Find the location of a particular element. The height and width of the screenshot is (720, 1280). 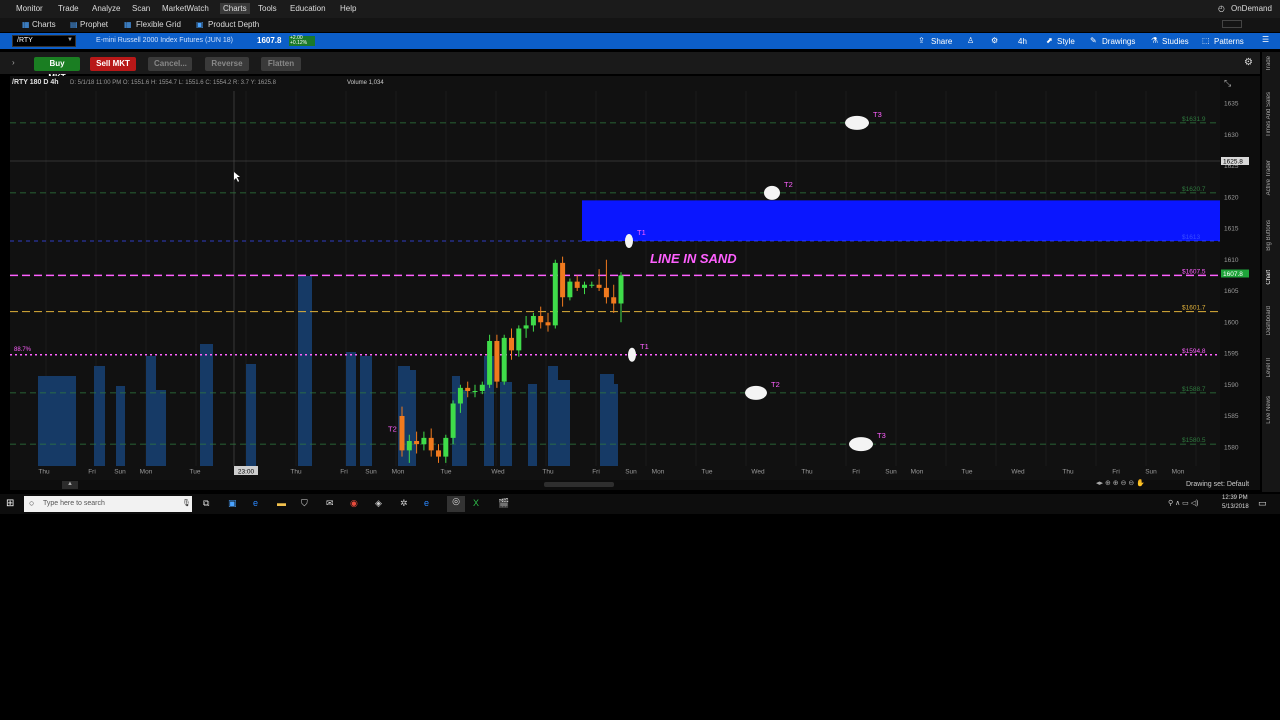

microphone-icon: 🎙 is located at coordinates (186, 503).